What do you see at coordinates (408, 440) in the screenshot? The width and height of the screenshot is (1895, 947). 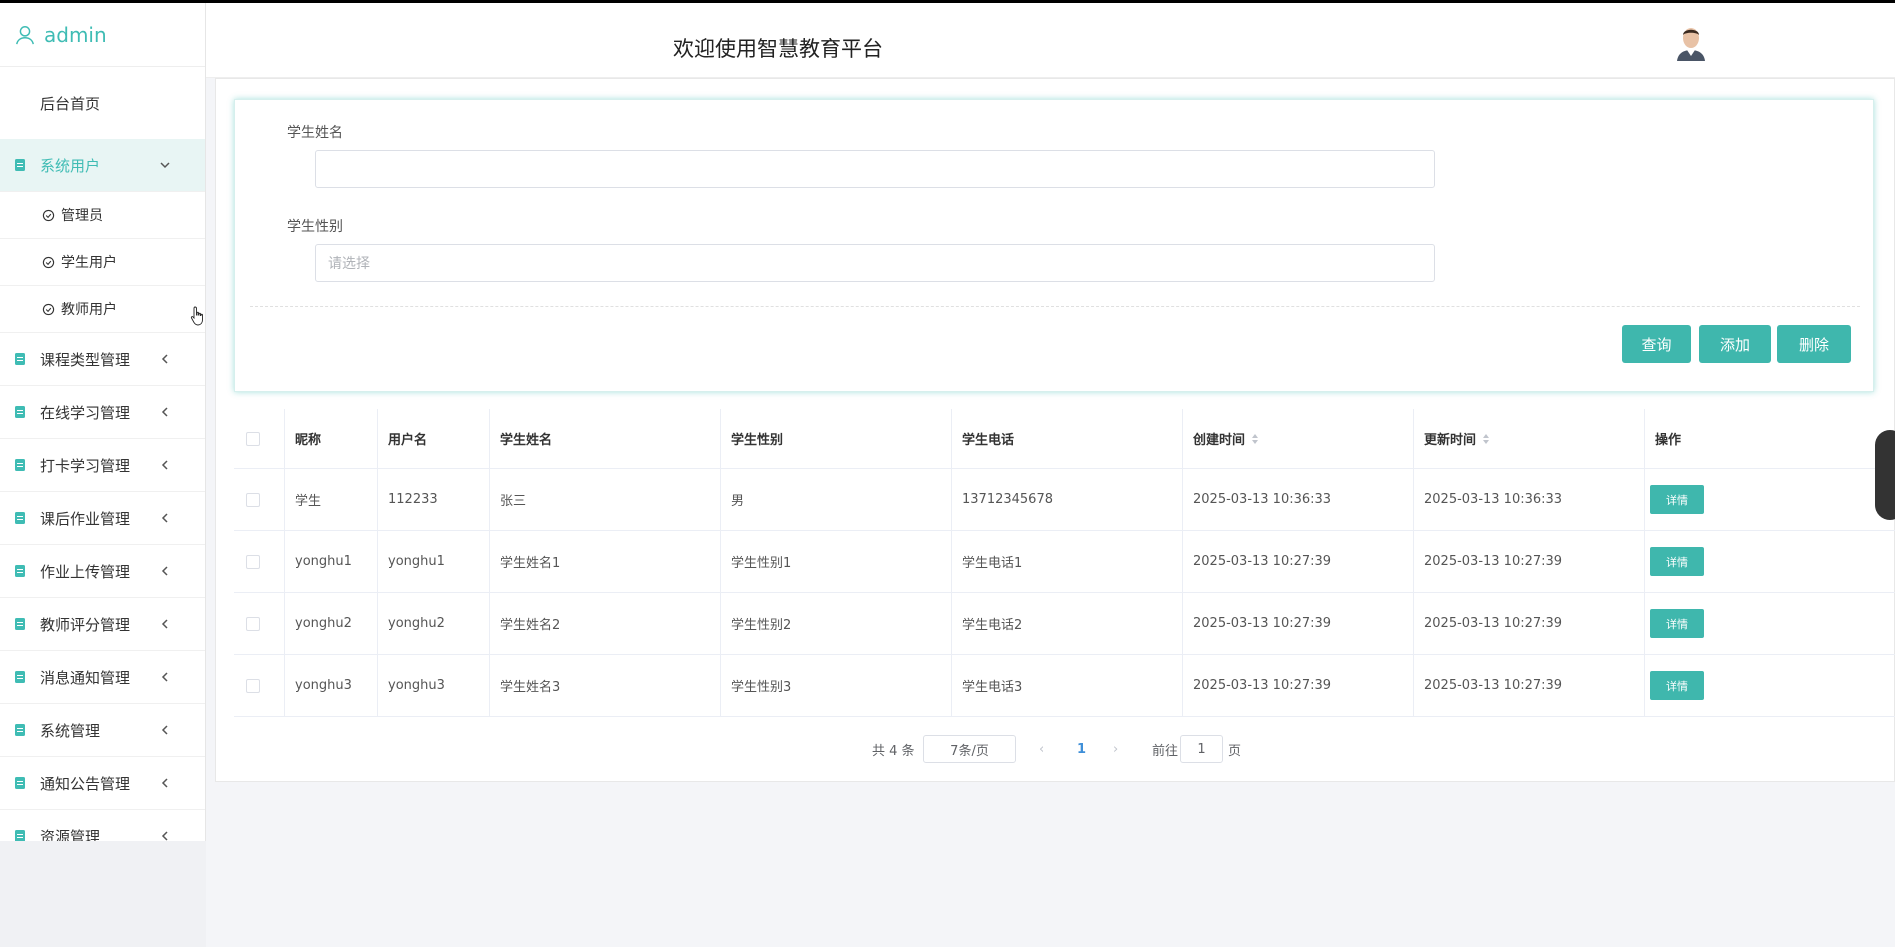 I see `column-header-label: 用户名` at bounding box center [408, 440].